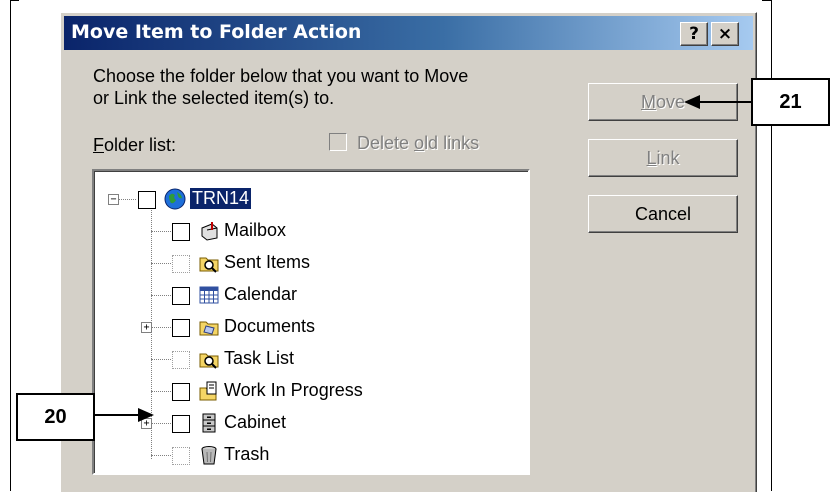 This screenshot has height=492, width=840. I want to click on mailbox-checkbox, so click(181, 232).